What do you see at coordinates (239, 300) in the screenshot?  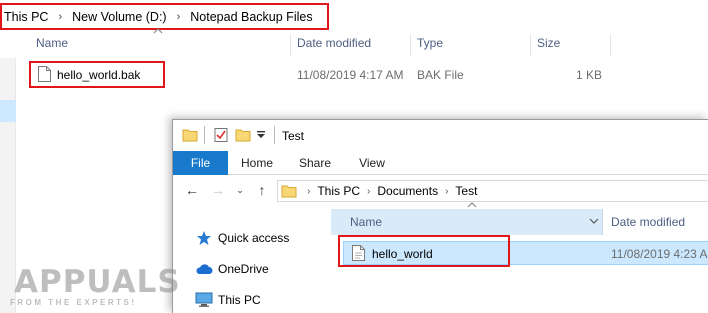 I see `nav-item-label: This PC` at bounding box center [239, 300].